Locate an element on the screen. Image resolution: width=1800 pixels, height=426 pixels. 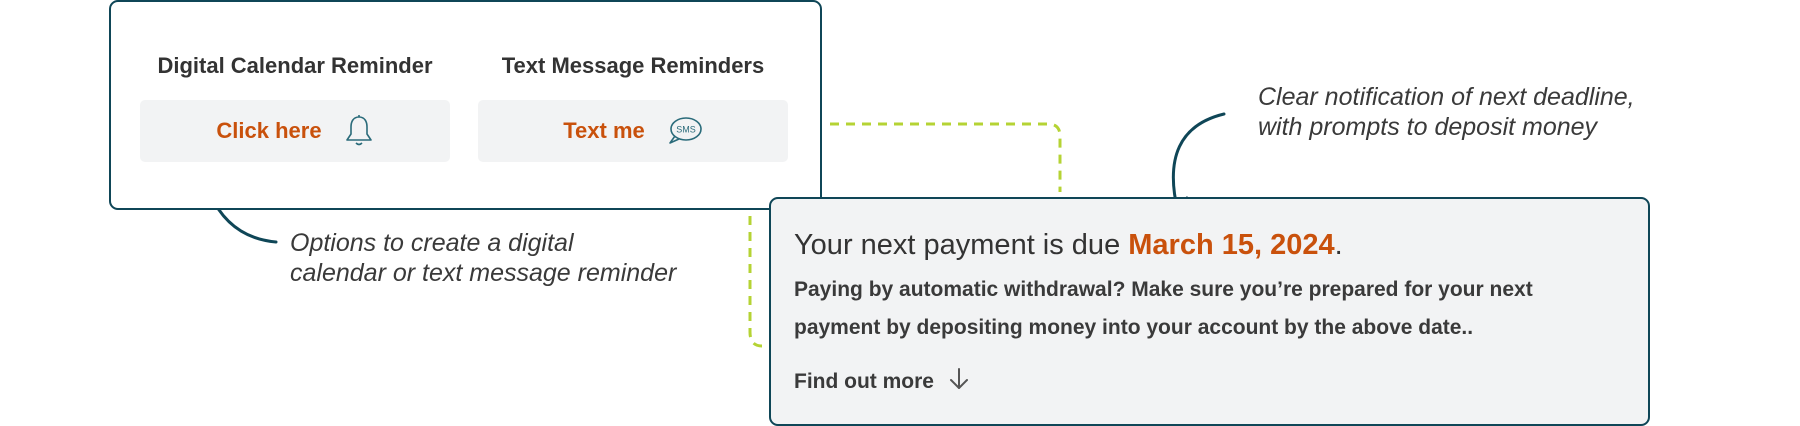
payment-heading: Your next payment is due March 15, 2024. is located at coordinates (1068, 245).